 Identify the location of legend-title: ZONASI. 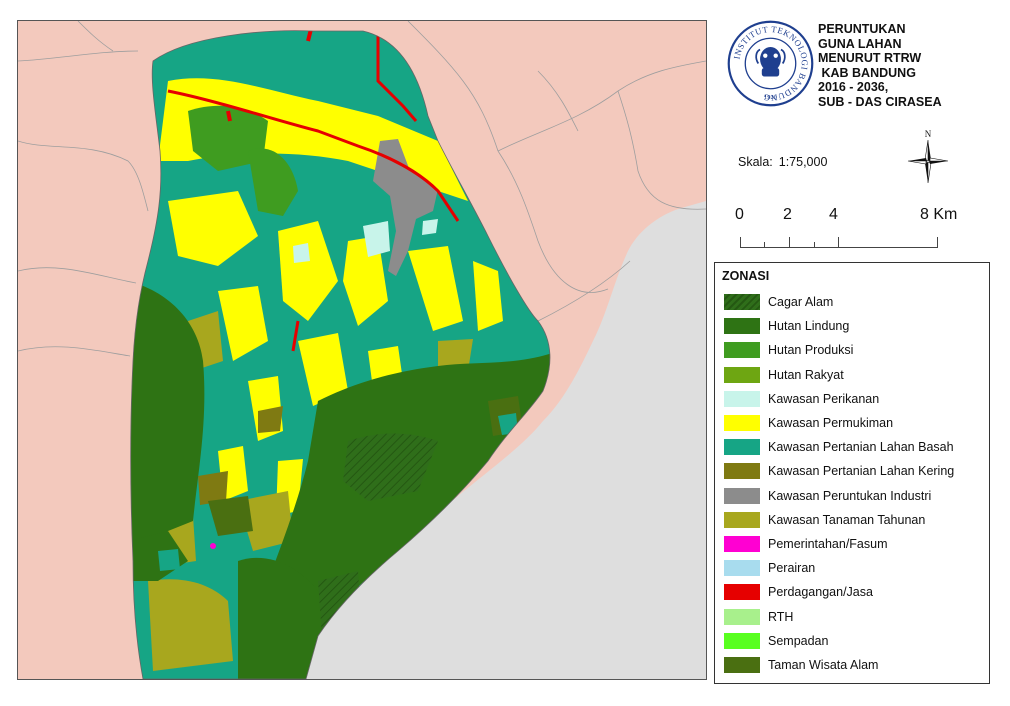
(746, 276).